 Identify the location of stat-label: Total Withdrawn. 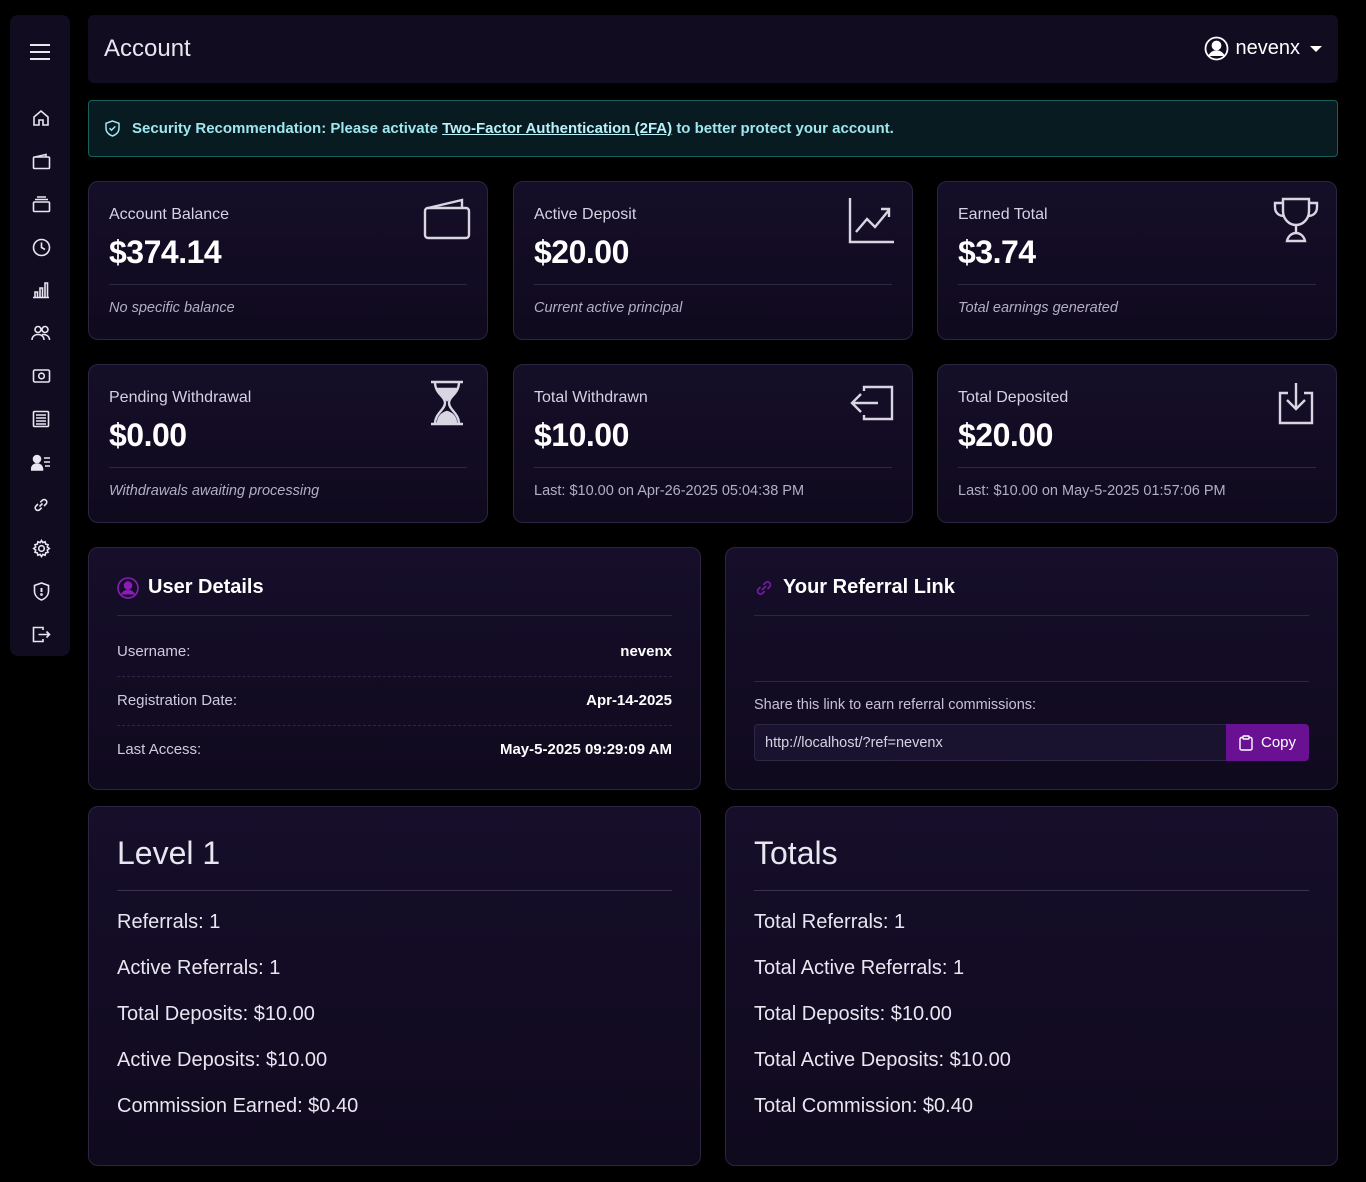
(591, 397).